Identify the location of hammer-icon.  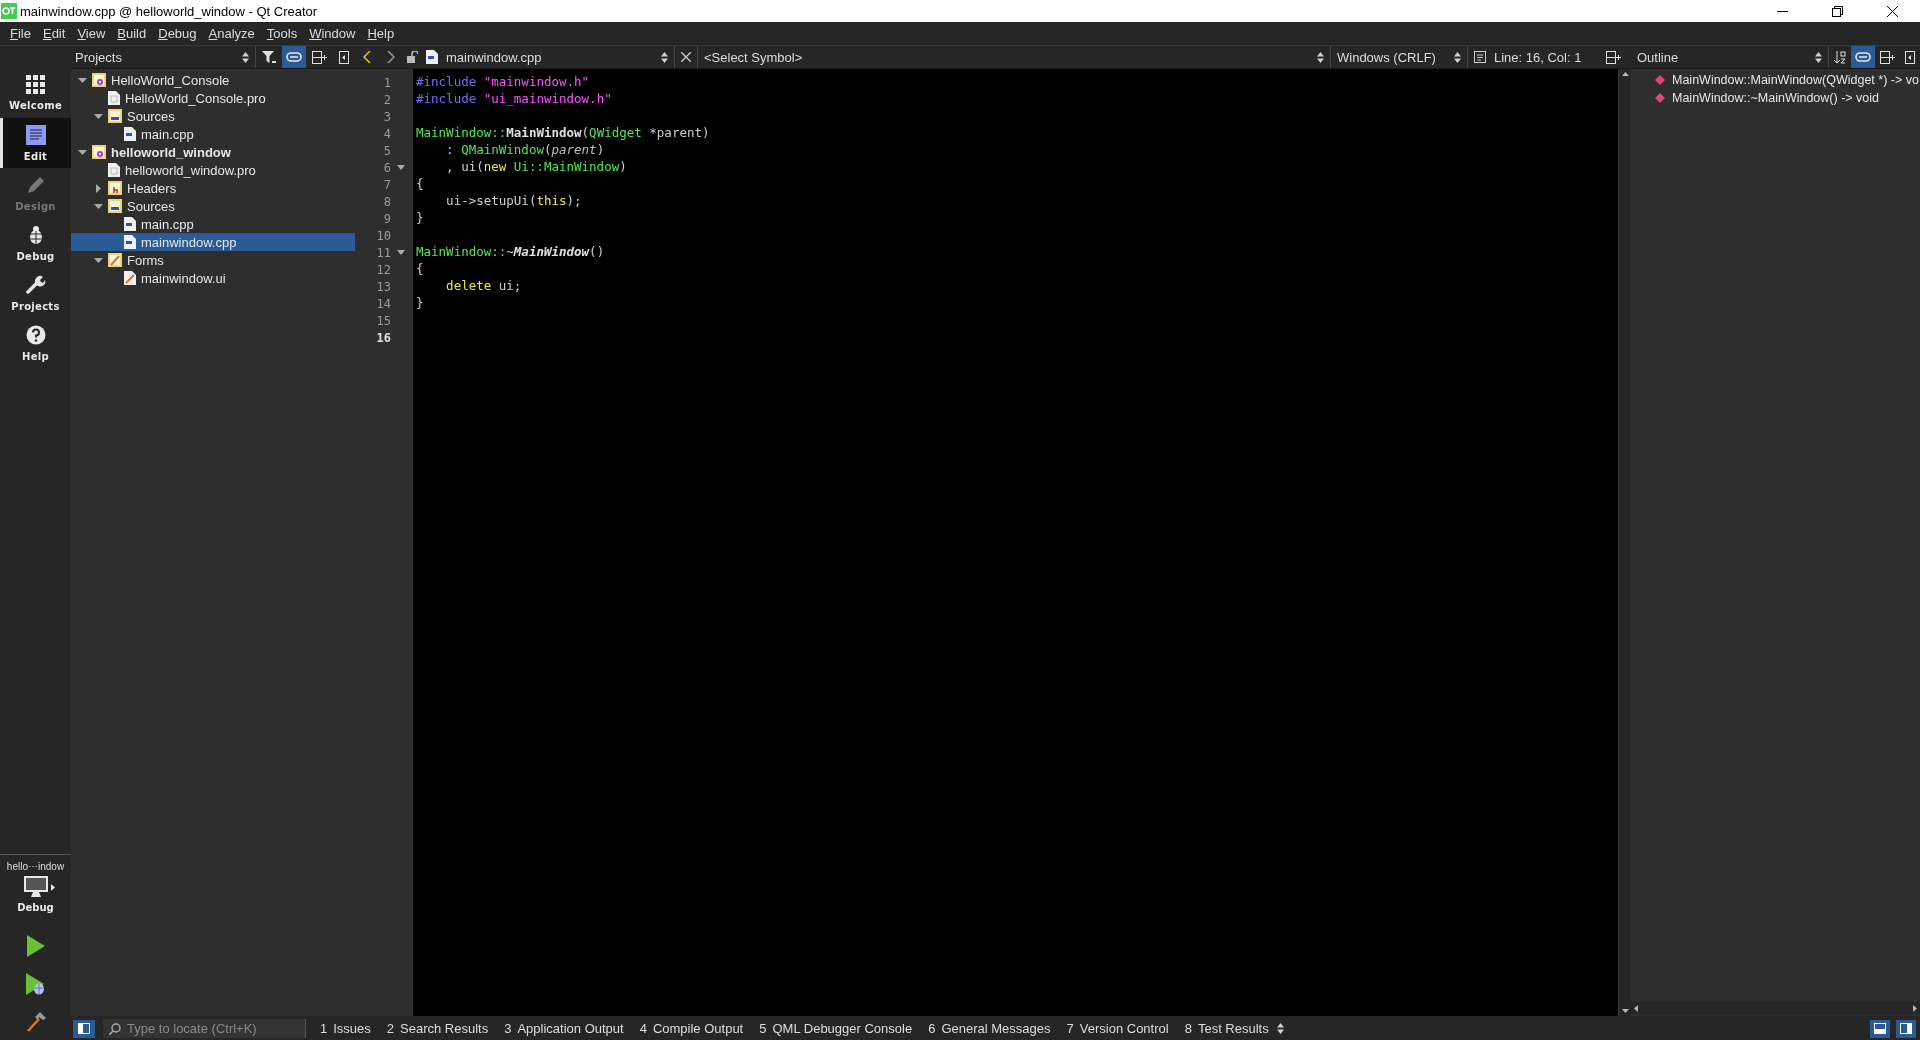
(35, 1022).